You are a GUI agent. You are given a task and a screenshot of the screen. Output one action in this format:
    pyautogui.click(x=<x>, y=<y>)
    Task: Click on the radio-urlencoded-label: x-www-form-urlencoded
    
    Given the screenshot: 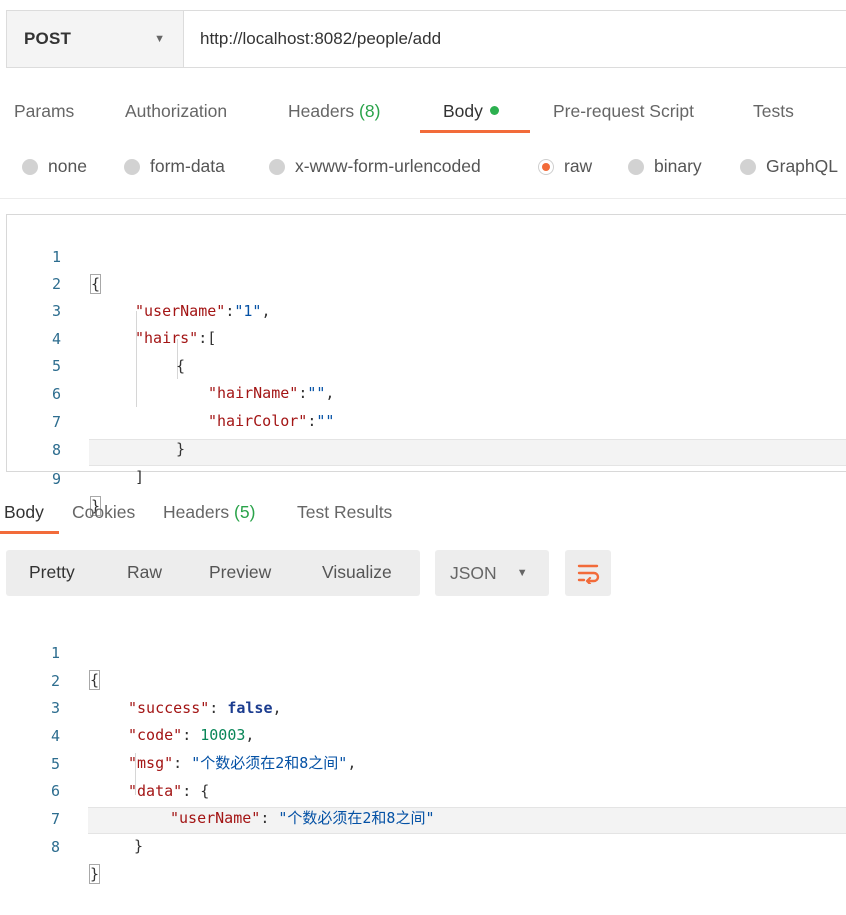 What is the action you would take?
    pyautogui.click(x=388, y=166)
    